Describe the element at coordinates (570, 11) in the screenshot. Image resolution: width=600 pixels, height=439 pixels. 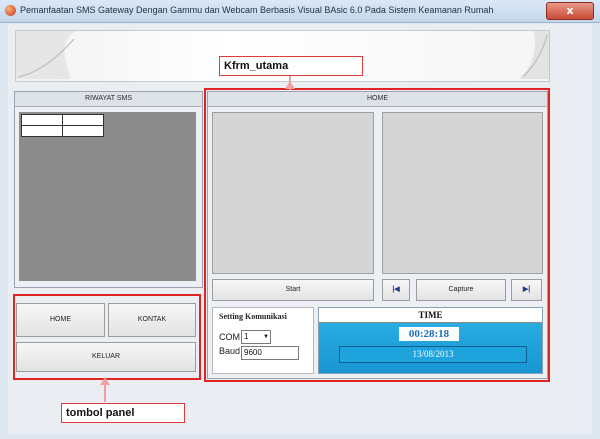
I see `close-button: x` at that location.